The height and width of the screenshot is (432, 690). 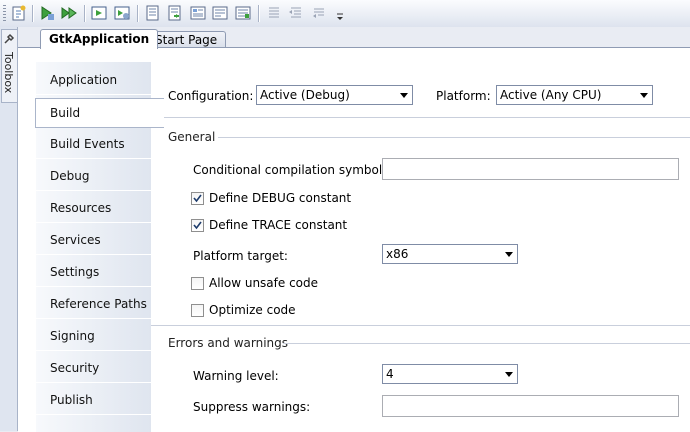 What do you see at coordinates (293, 170) in the screenshot?
I see `conditional-symbols-label: Conditional compilation symbols:` at bounding box center [293, 170].